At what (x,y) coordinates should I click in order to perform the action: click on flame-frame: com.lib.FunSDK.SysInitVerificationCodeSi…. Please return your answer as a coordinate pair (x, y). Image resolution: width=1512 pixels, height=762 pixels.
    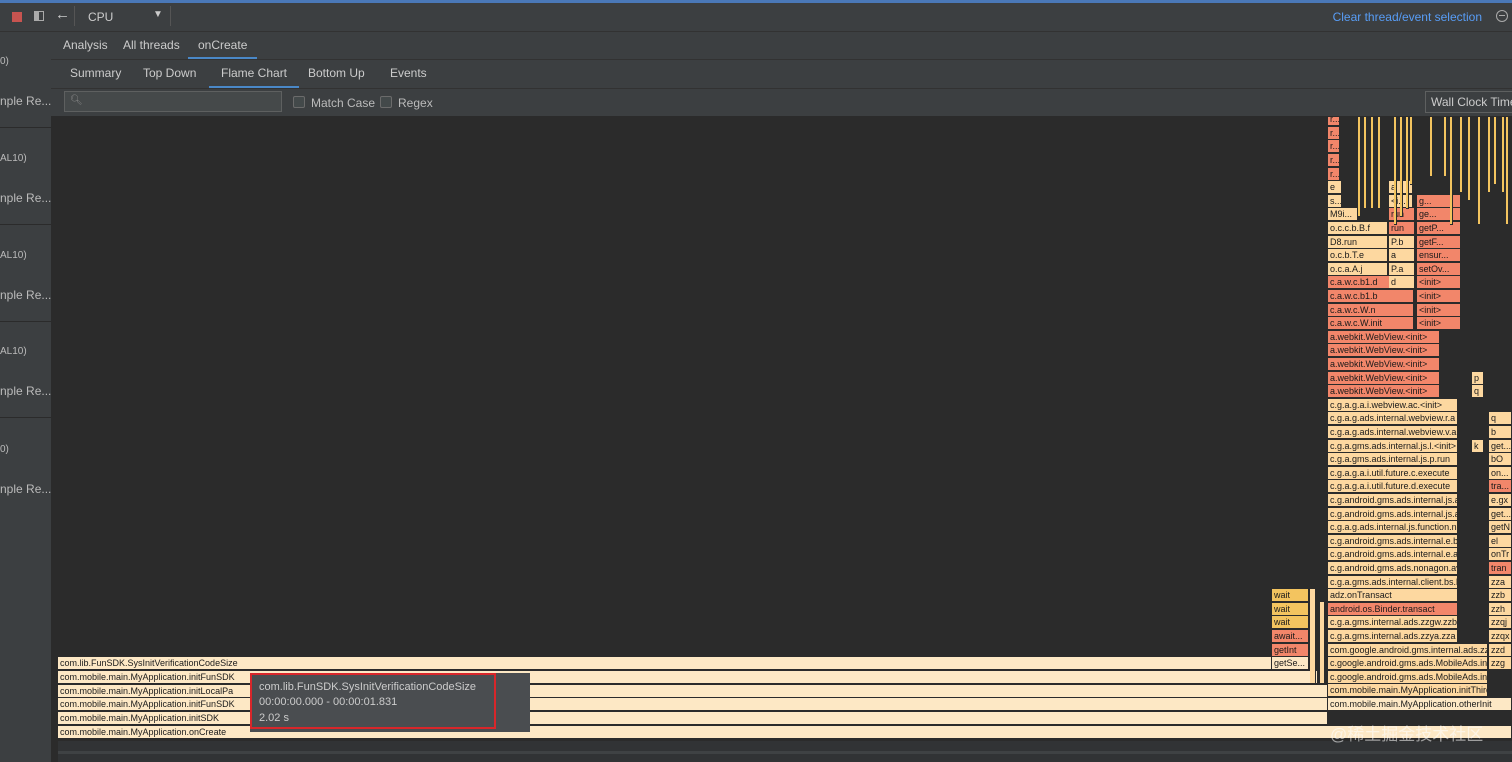
    Looking at the image, I should click on (665, 663).